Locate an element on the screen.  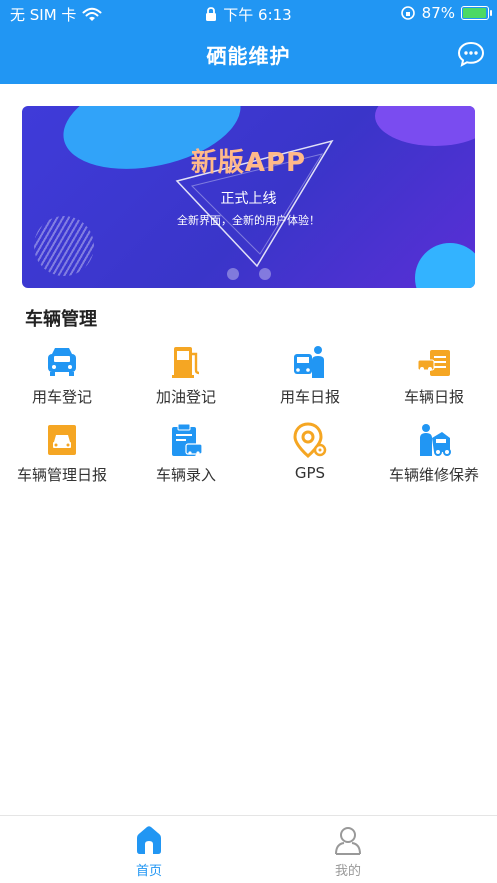
status-bar: 无 SIM 卡 下午 6:13 87% is located at coordinates (248, 14).